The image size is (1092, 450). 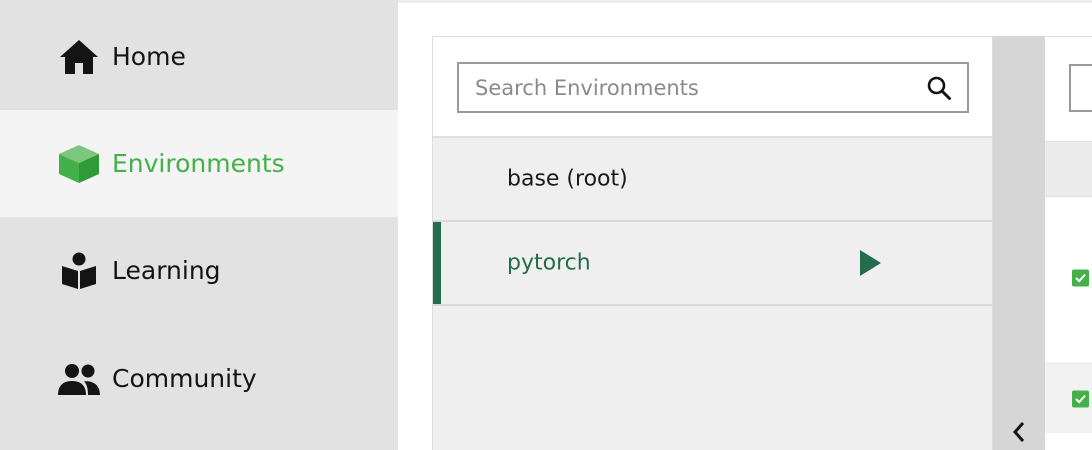 I want to click on sidebar-item-community: Community, so click(x=199, y=378).